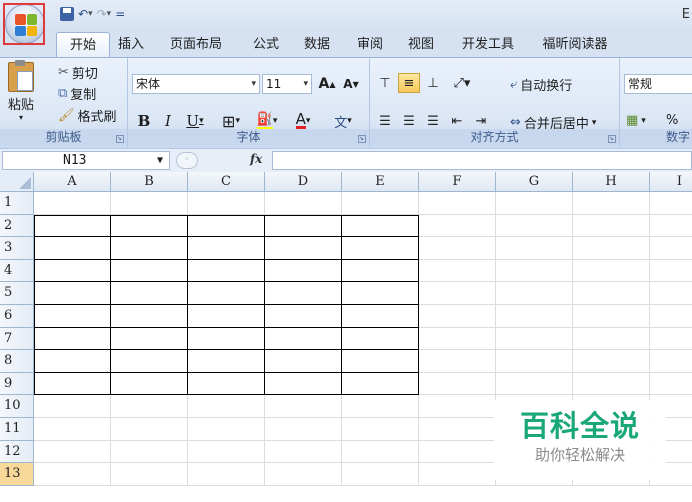  I want to click on tab-page-layout: 页面布局, so click(196, 44).